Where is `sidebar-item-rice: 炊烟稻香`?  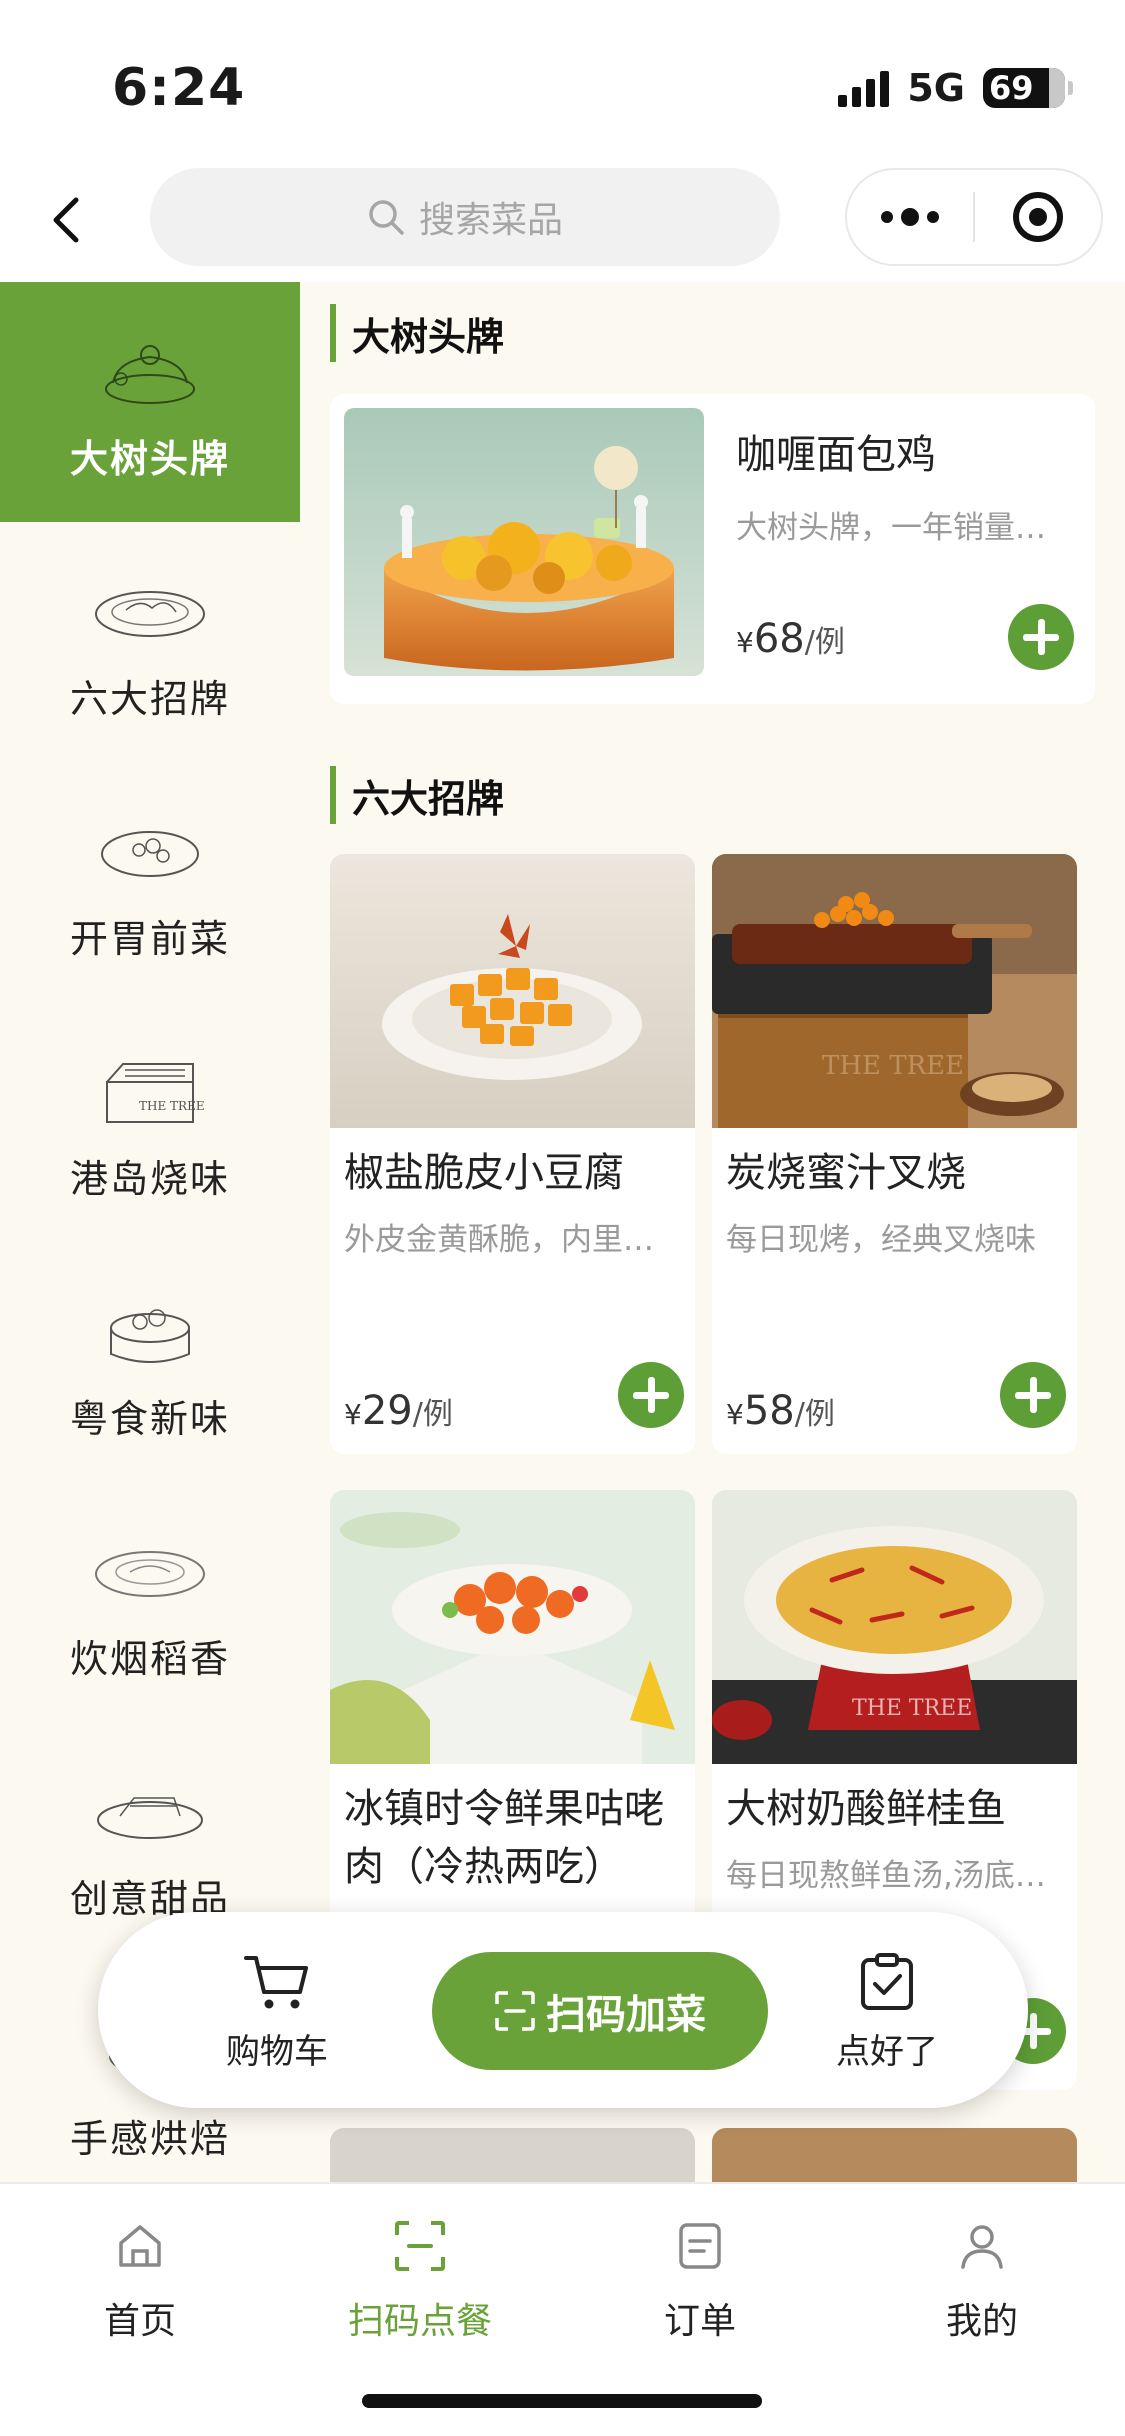 sidebar-item-rice: 炊烟稻香 is located at coordinates (150, 1602).